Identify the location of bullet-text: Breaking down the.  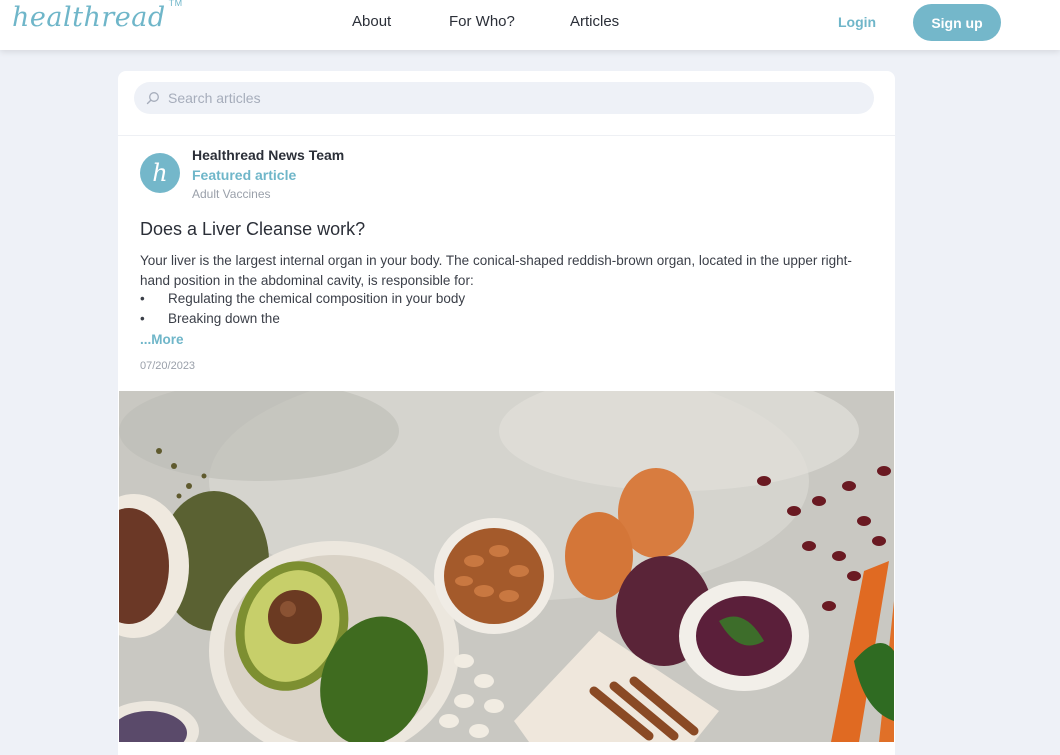
(224, 318).